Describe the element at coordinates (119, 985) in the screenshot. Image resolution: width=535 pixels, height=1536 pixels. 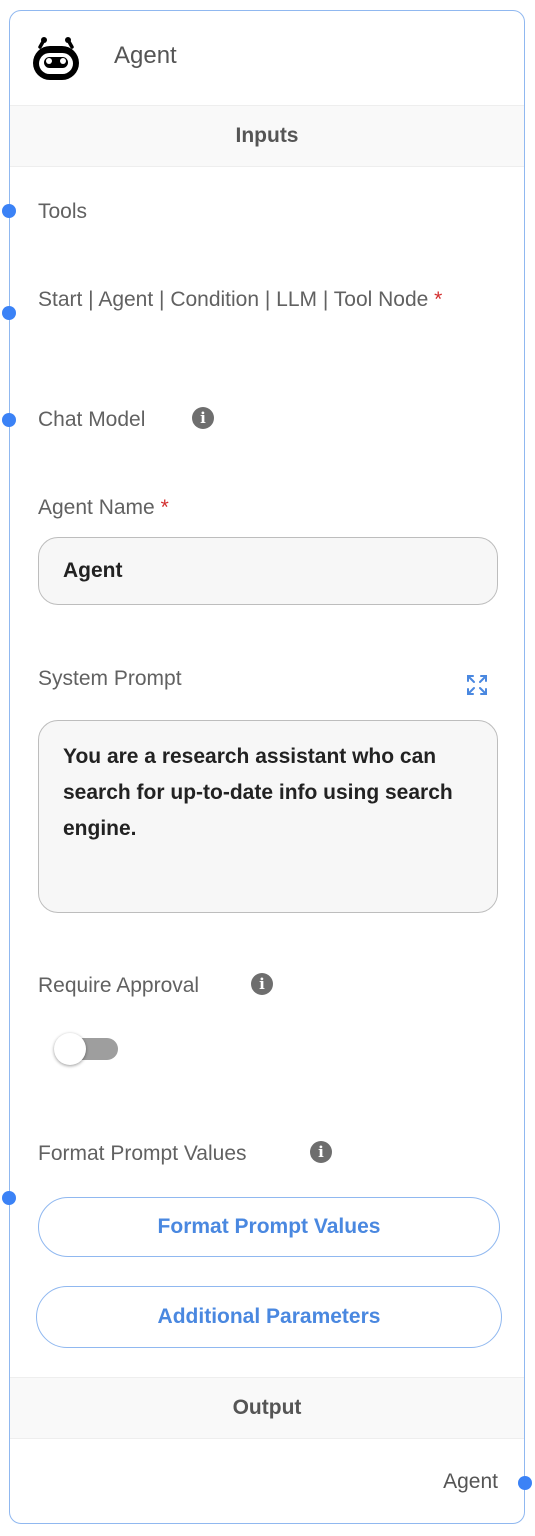
I see `require-approval-label: Require Approval` at that location.